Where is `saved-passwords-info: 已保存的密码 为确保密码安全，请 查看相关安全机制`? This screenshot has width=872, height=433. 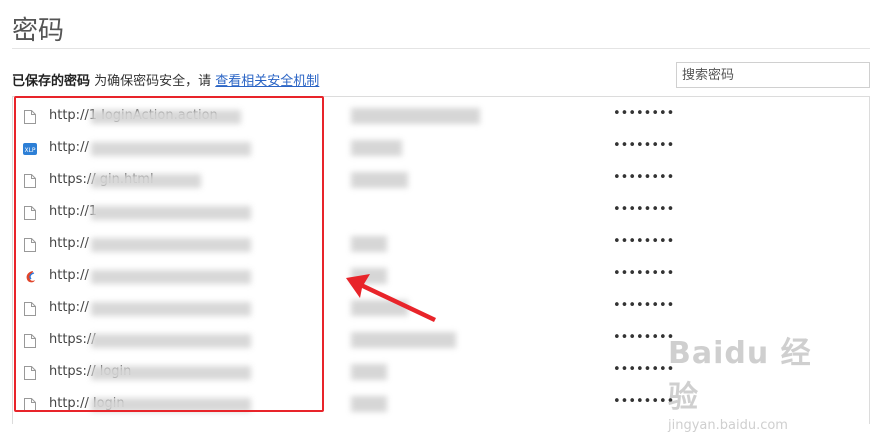 saved-passwords-info: 已保存的密码 为确保密码安全，请 查看相关安全机制 is located at coordinates (165, 79).